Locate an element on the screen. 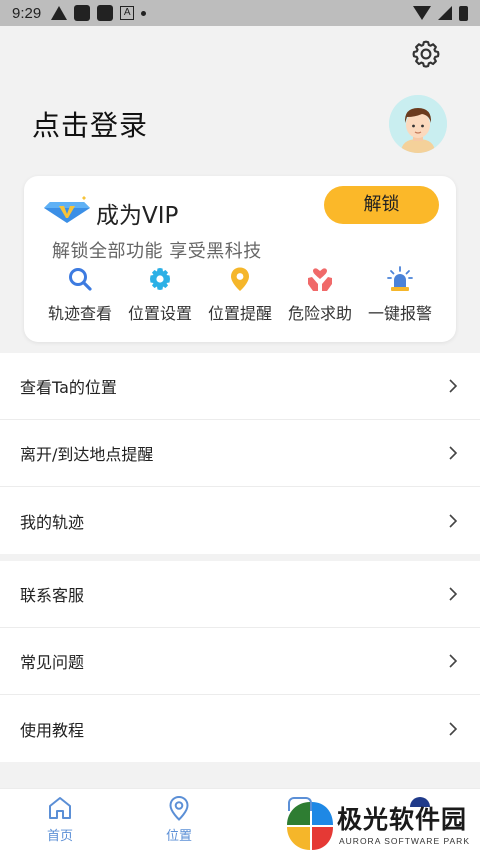 This screenshot has width=480, height=853. location-pin-icon is located at coordinates (240, 279).